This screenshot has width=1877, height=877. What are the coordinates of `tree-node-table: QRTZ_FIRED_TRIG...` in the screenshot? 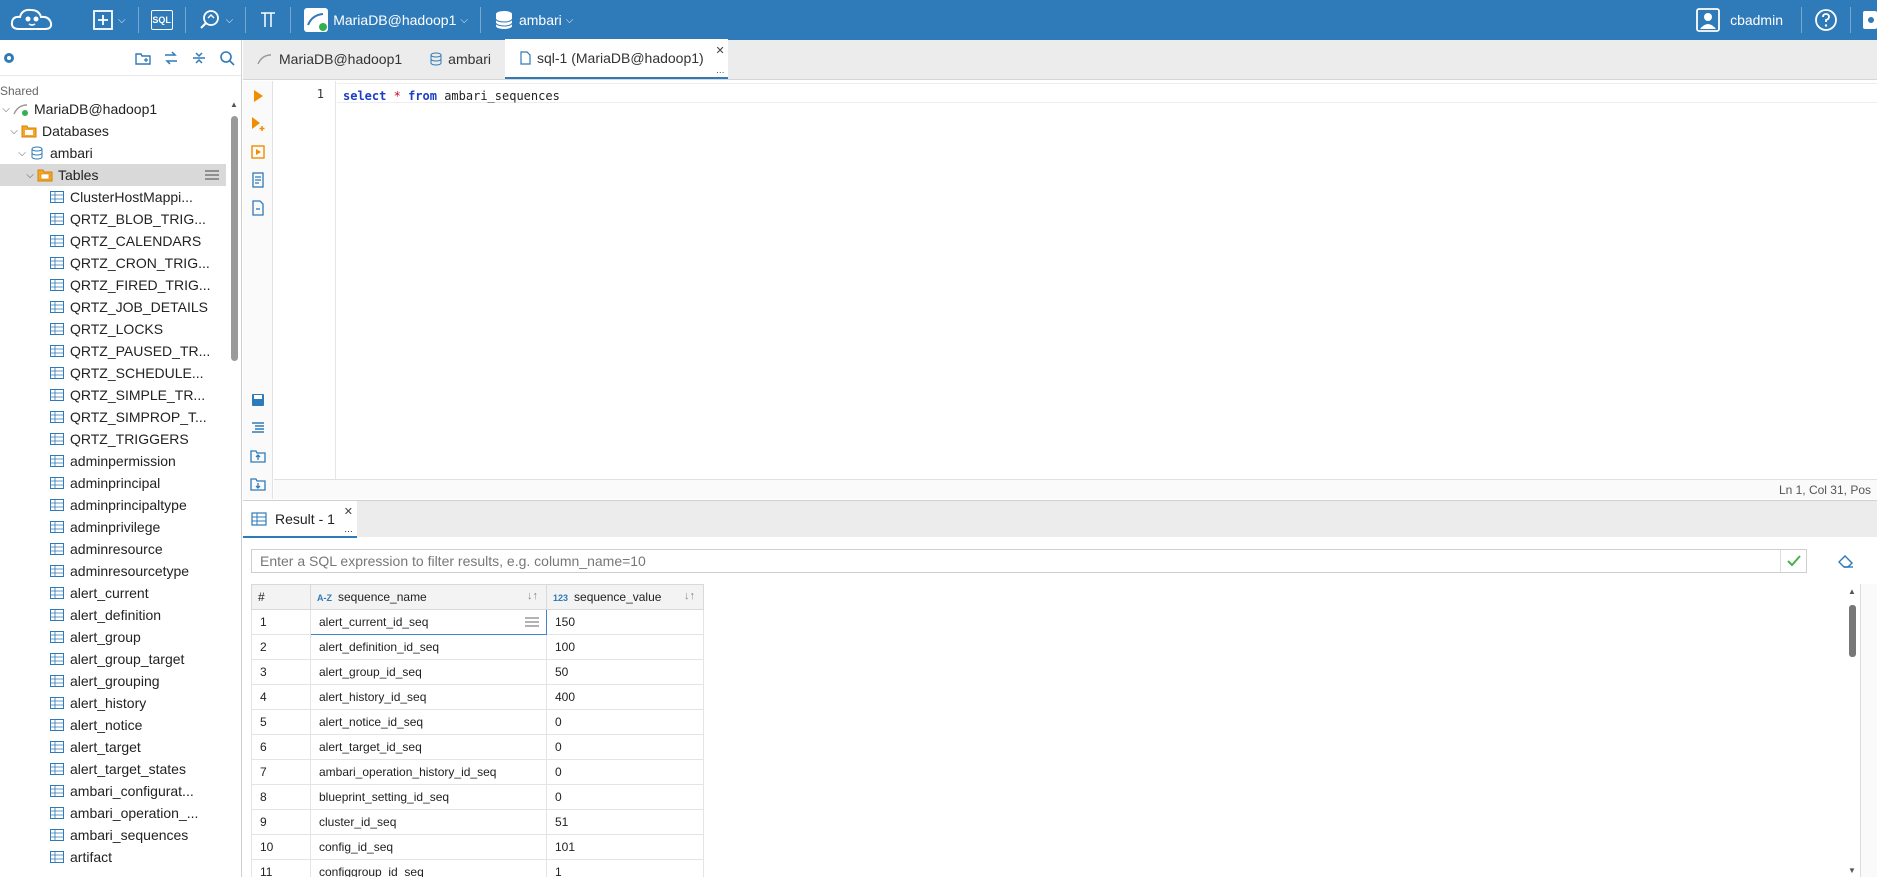 It's located at (113, 285).